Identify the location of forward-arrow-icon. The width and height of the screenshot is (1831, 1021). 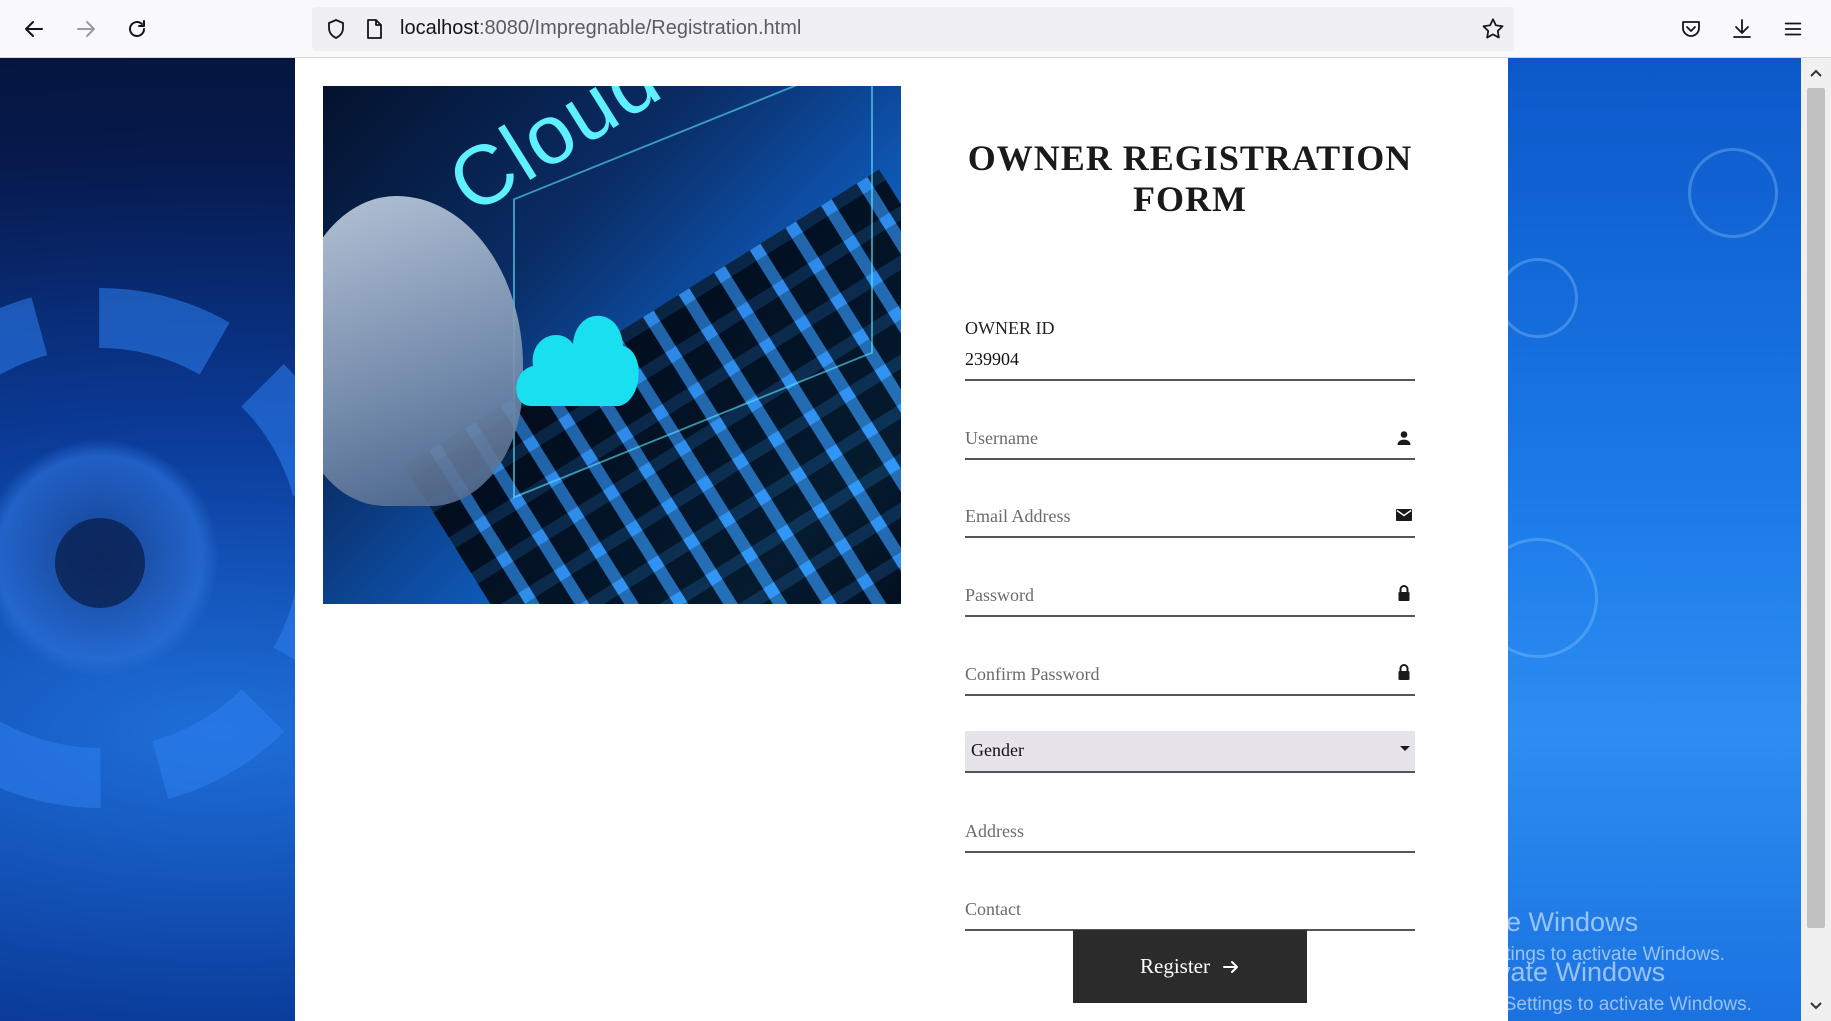
(86, 29).